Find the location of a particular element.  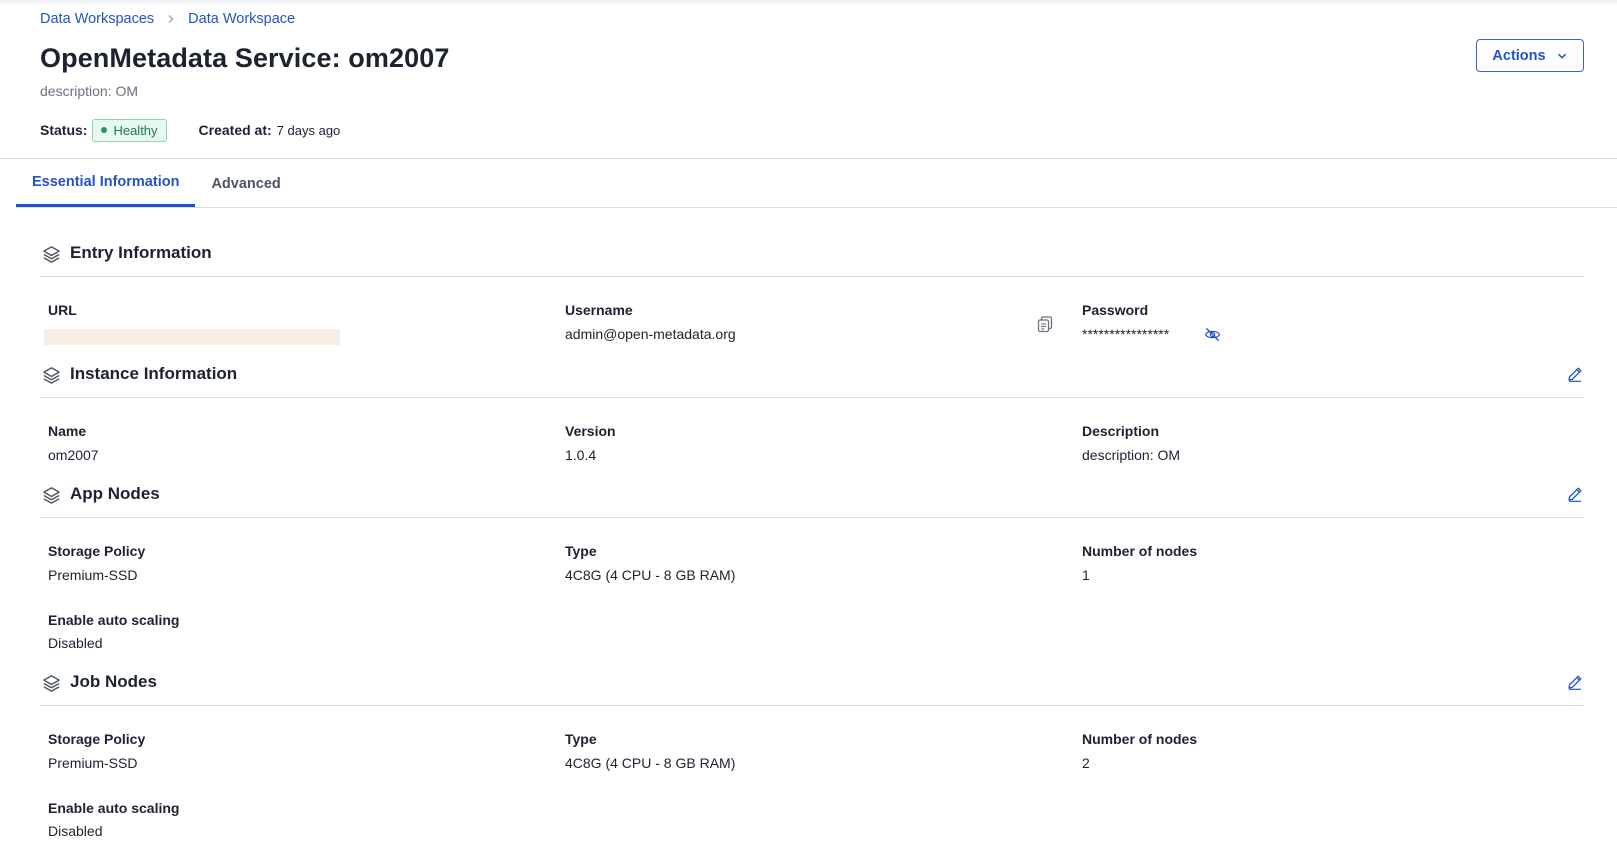

copy-icon is located at coordinates (1045, 324).